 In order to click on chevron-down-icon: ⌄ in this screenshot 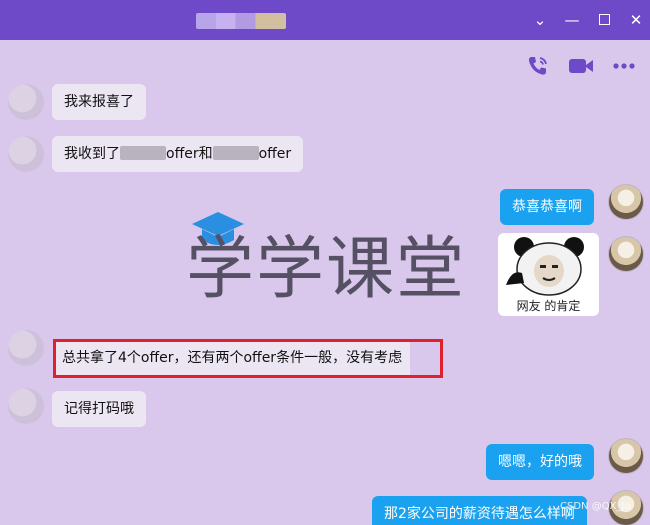, I will do `click(540, 20)`.